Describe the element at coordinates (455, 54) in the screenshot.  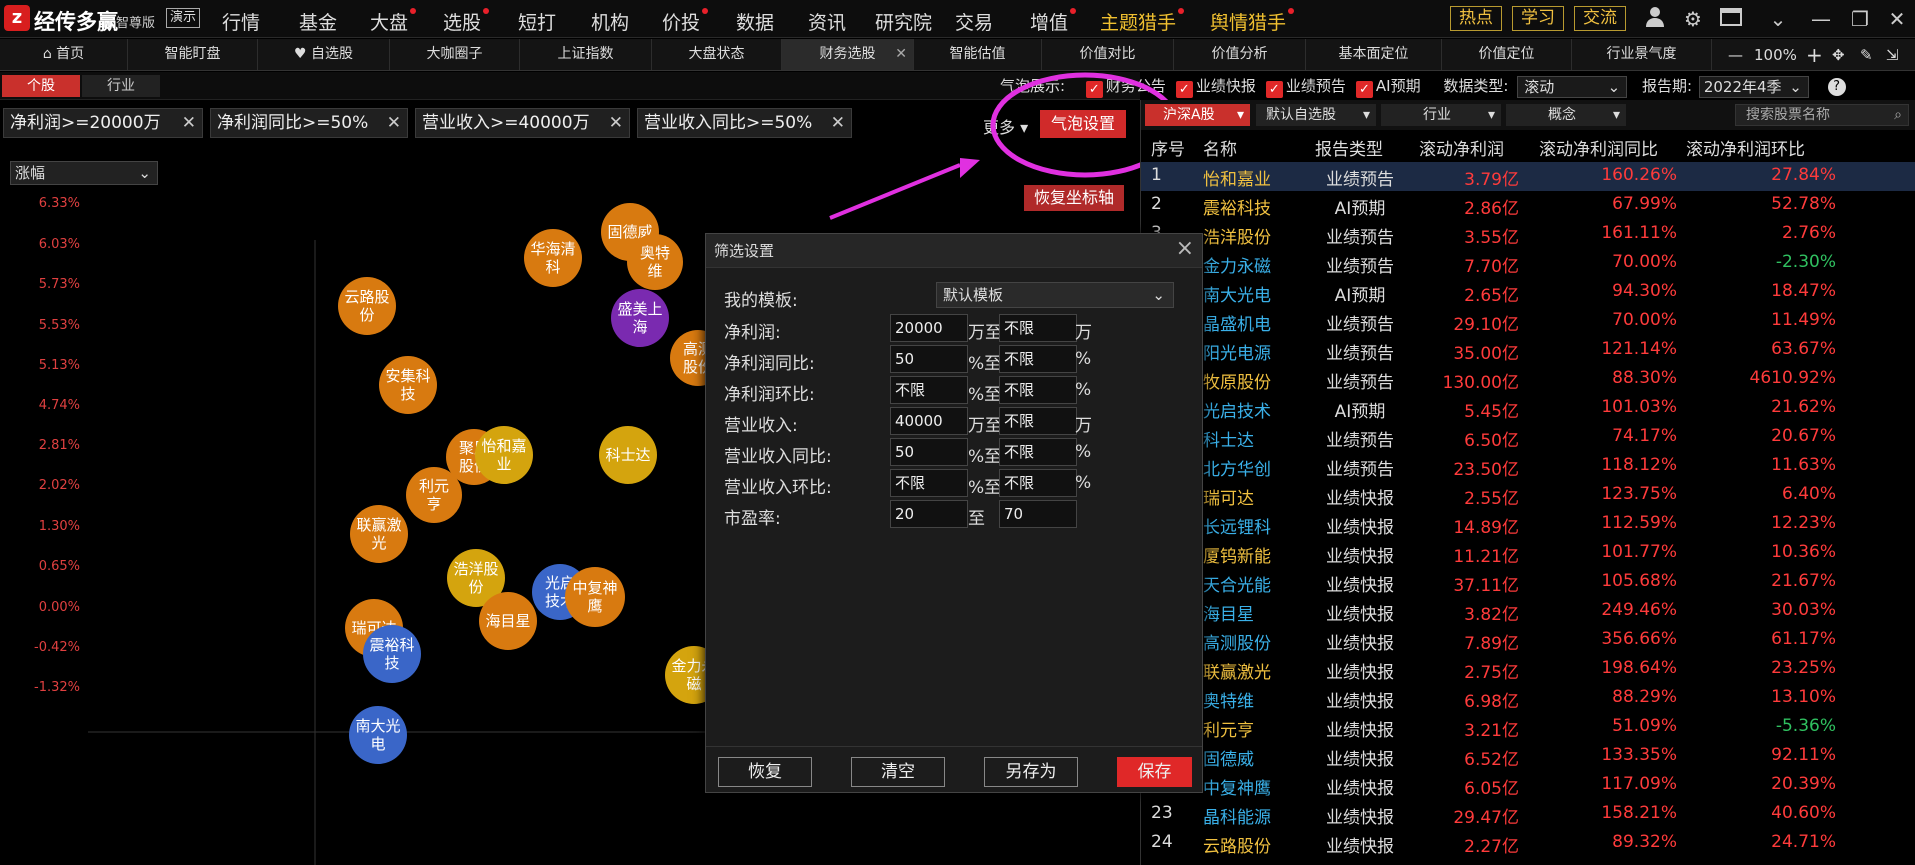
I see `tab-item: 大咖圈子` at that location.